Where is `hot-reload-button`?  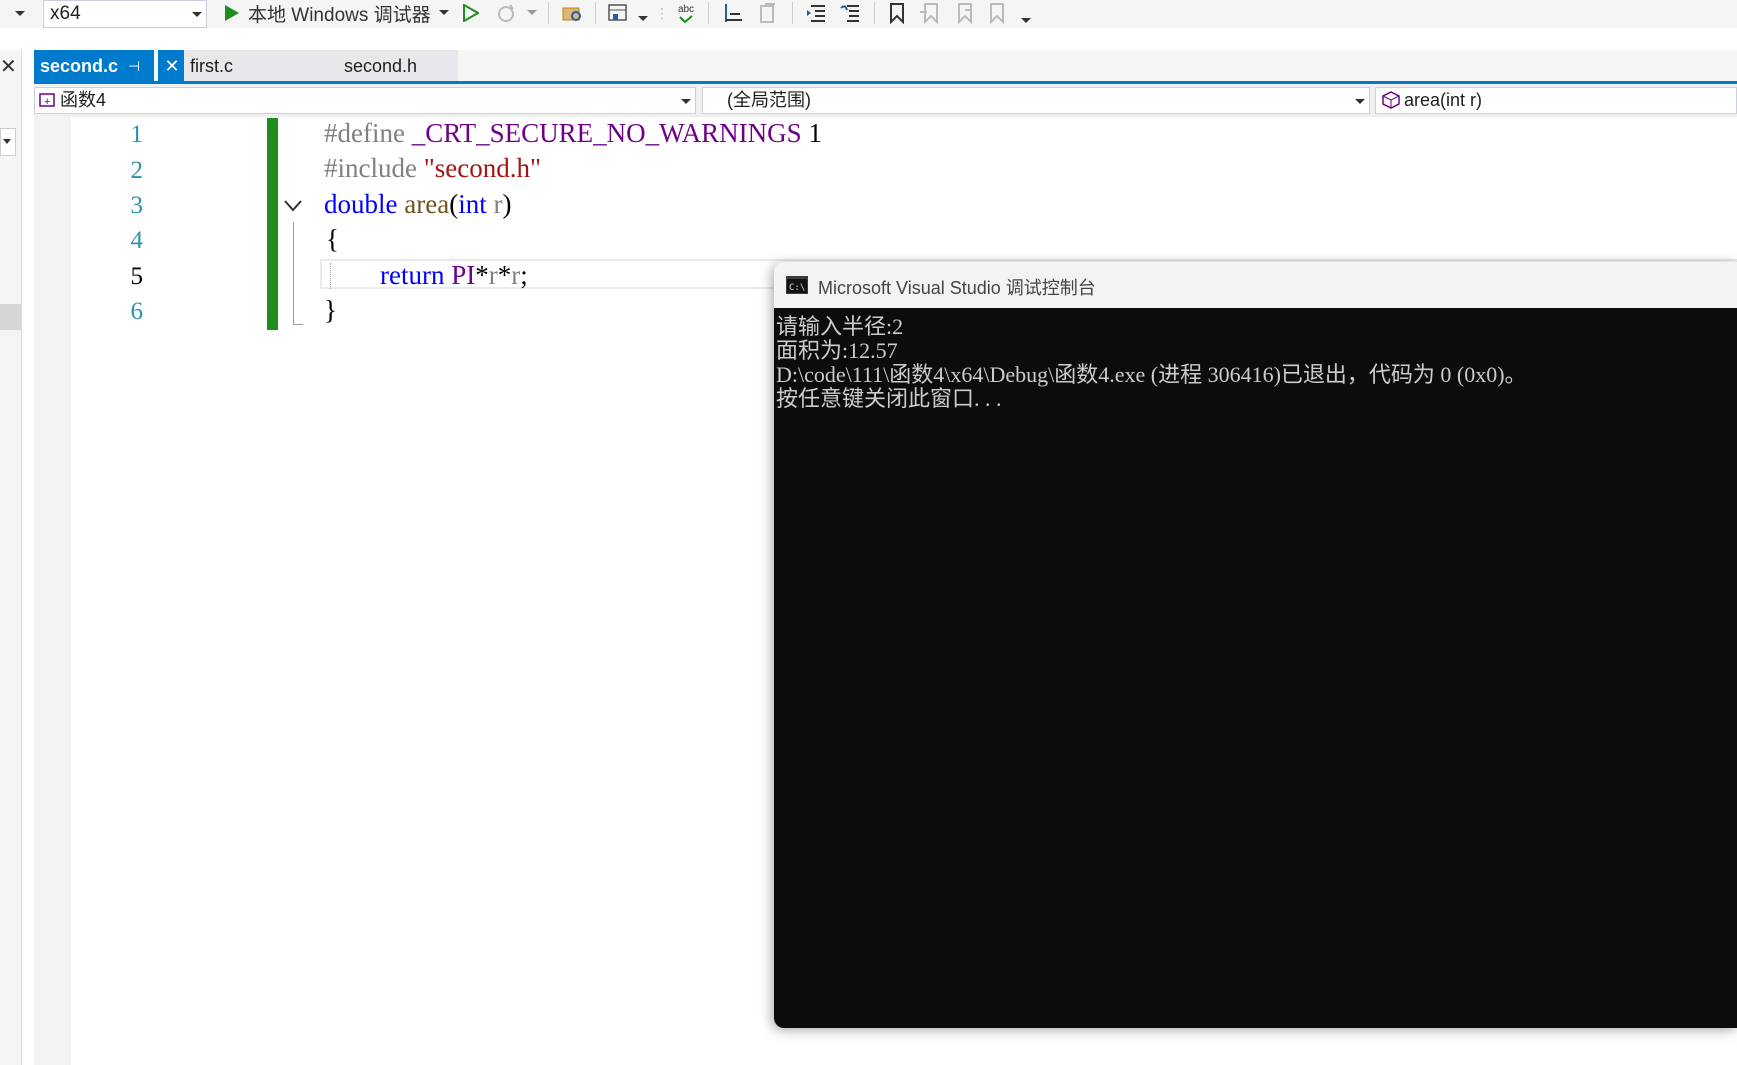 hot-reload-button is located at coordinates (506, 13).